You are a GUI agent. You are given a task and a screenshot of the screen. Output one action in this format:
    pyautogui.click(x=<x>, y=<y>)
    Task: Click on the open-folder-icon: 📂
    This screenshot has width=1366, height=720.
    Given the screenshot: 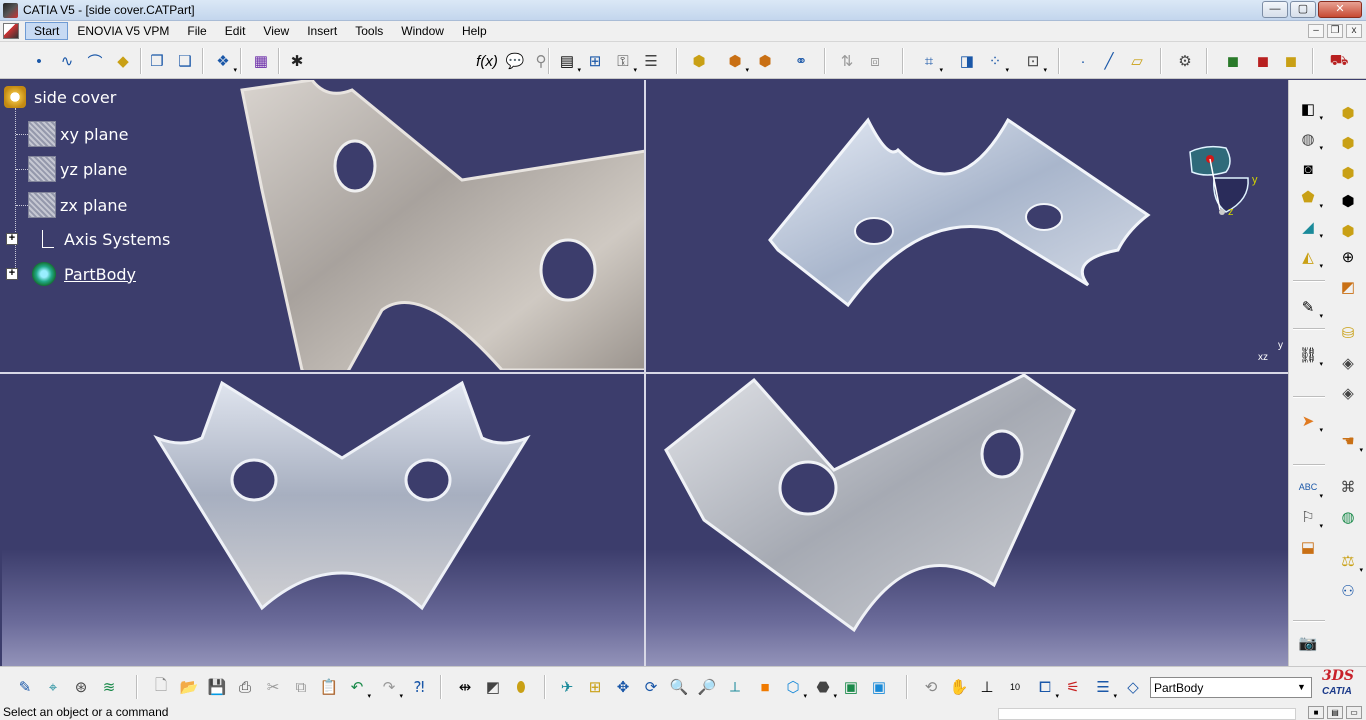 What is the action you would take?
    pyautogui.click(x=189, y=687)
    